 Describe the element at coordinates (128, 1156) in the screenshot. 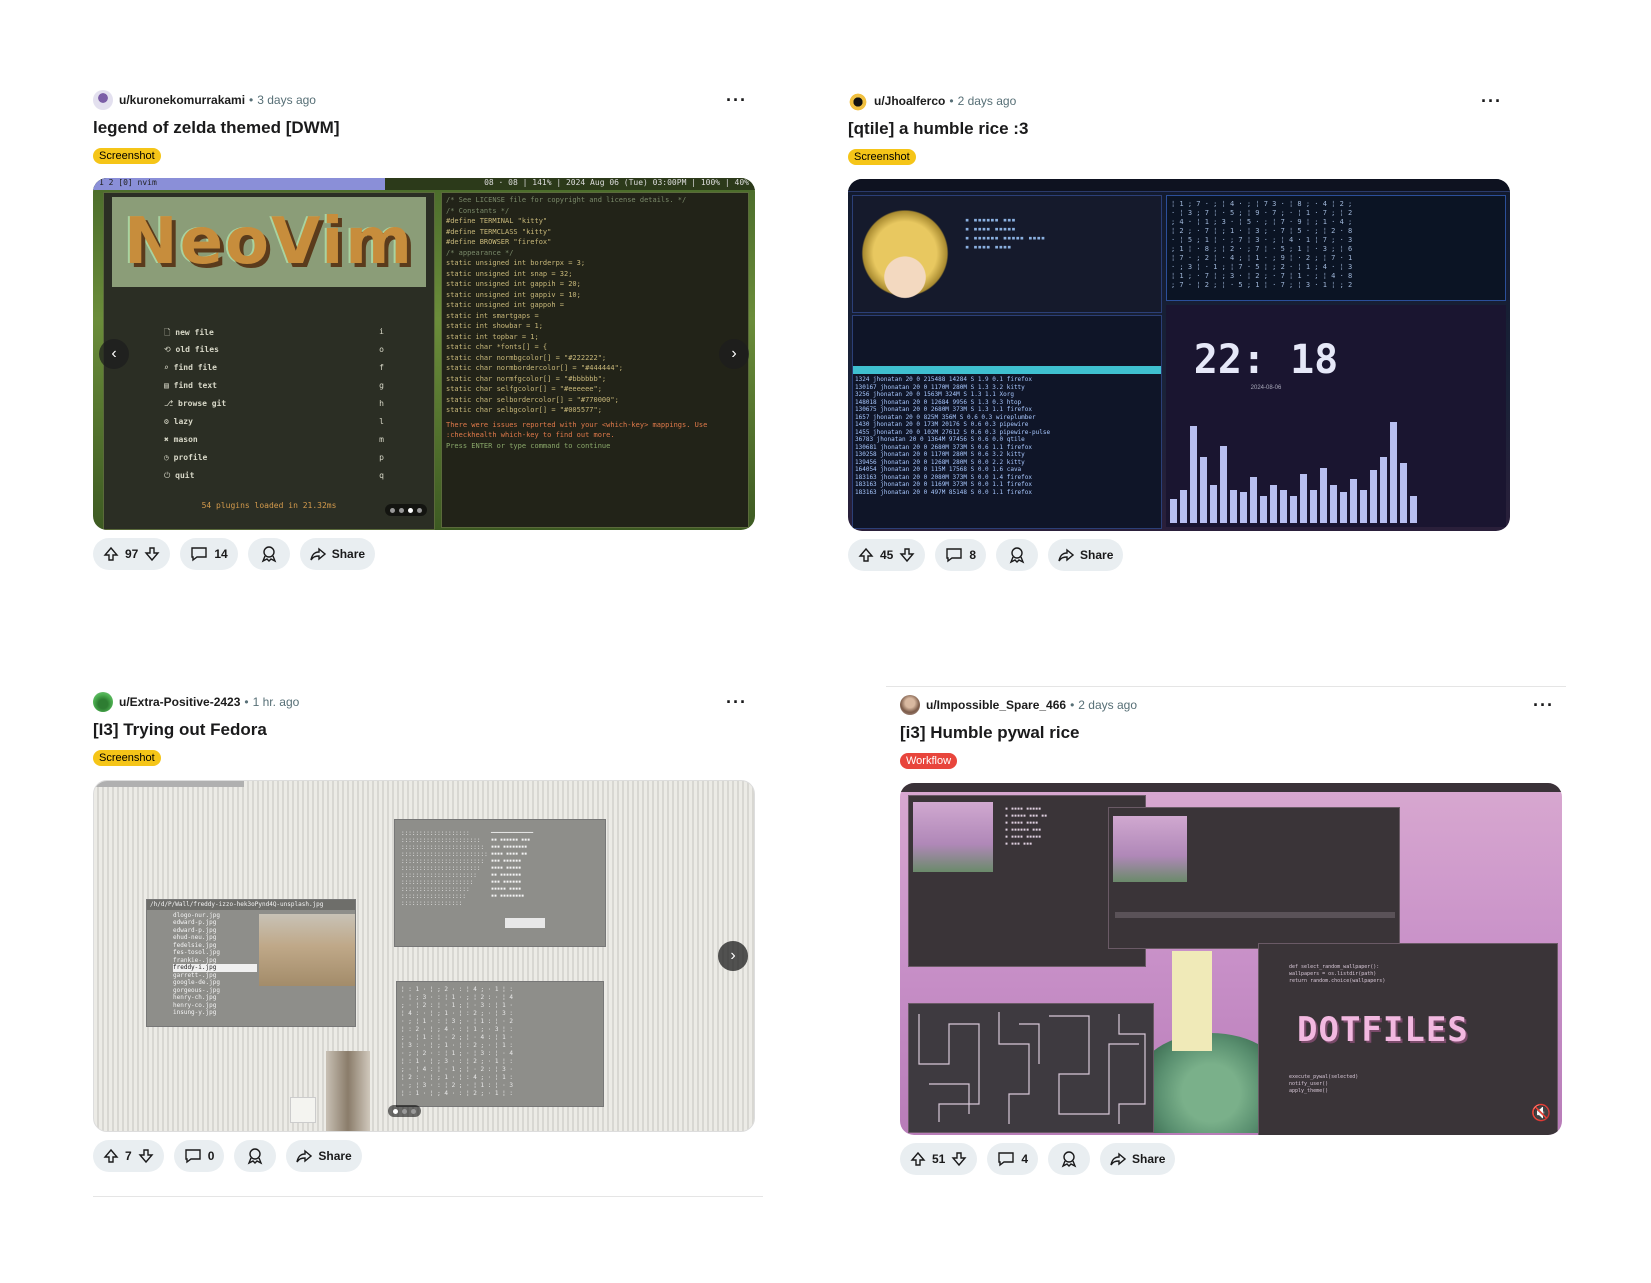

I see `vote-control: 7` at that location.